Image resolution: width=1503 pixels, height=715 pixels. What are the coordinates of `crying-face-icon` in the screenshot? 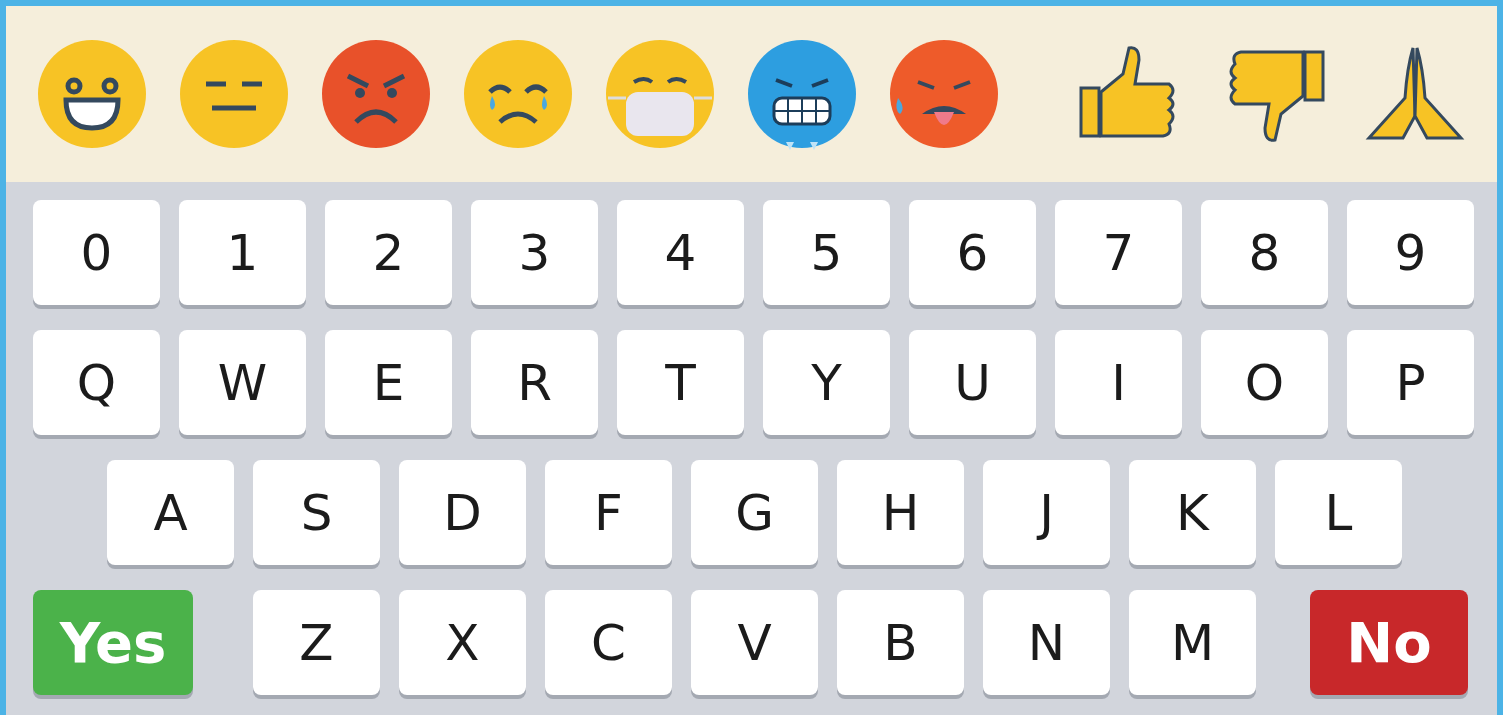 It's located at (518, 94).